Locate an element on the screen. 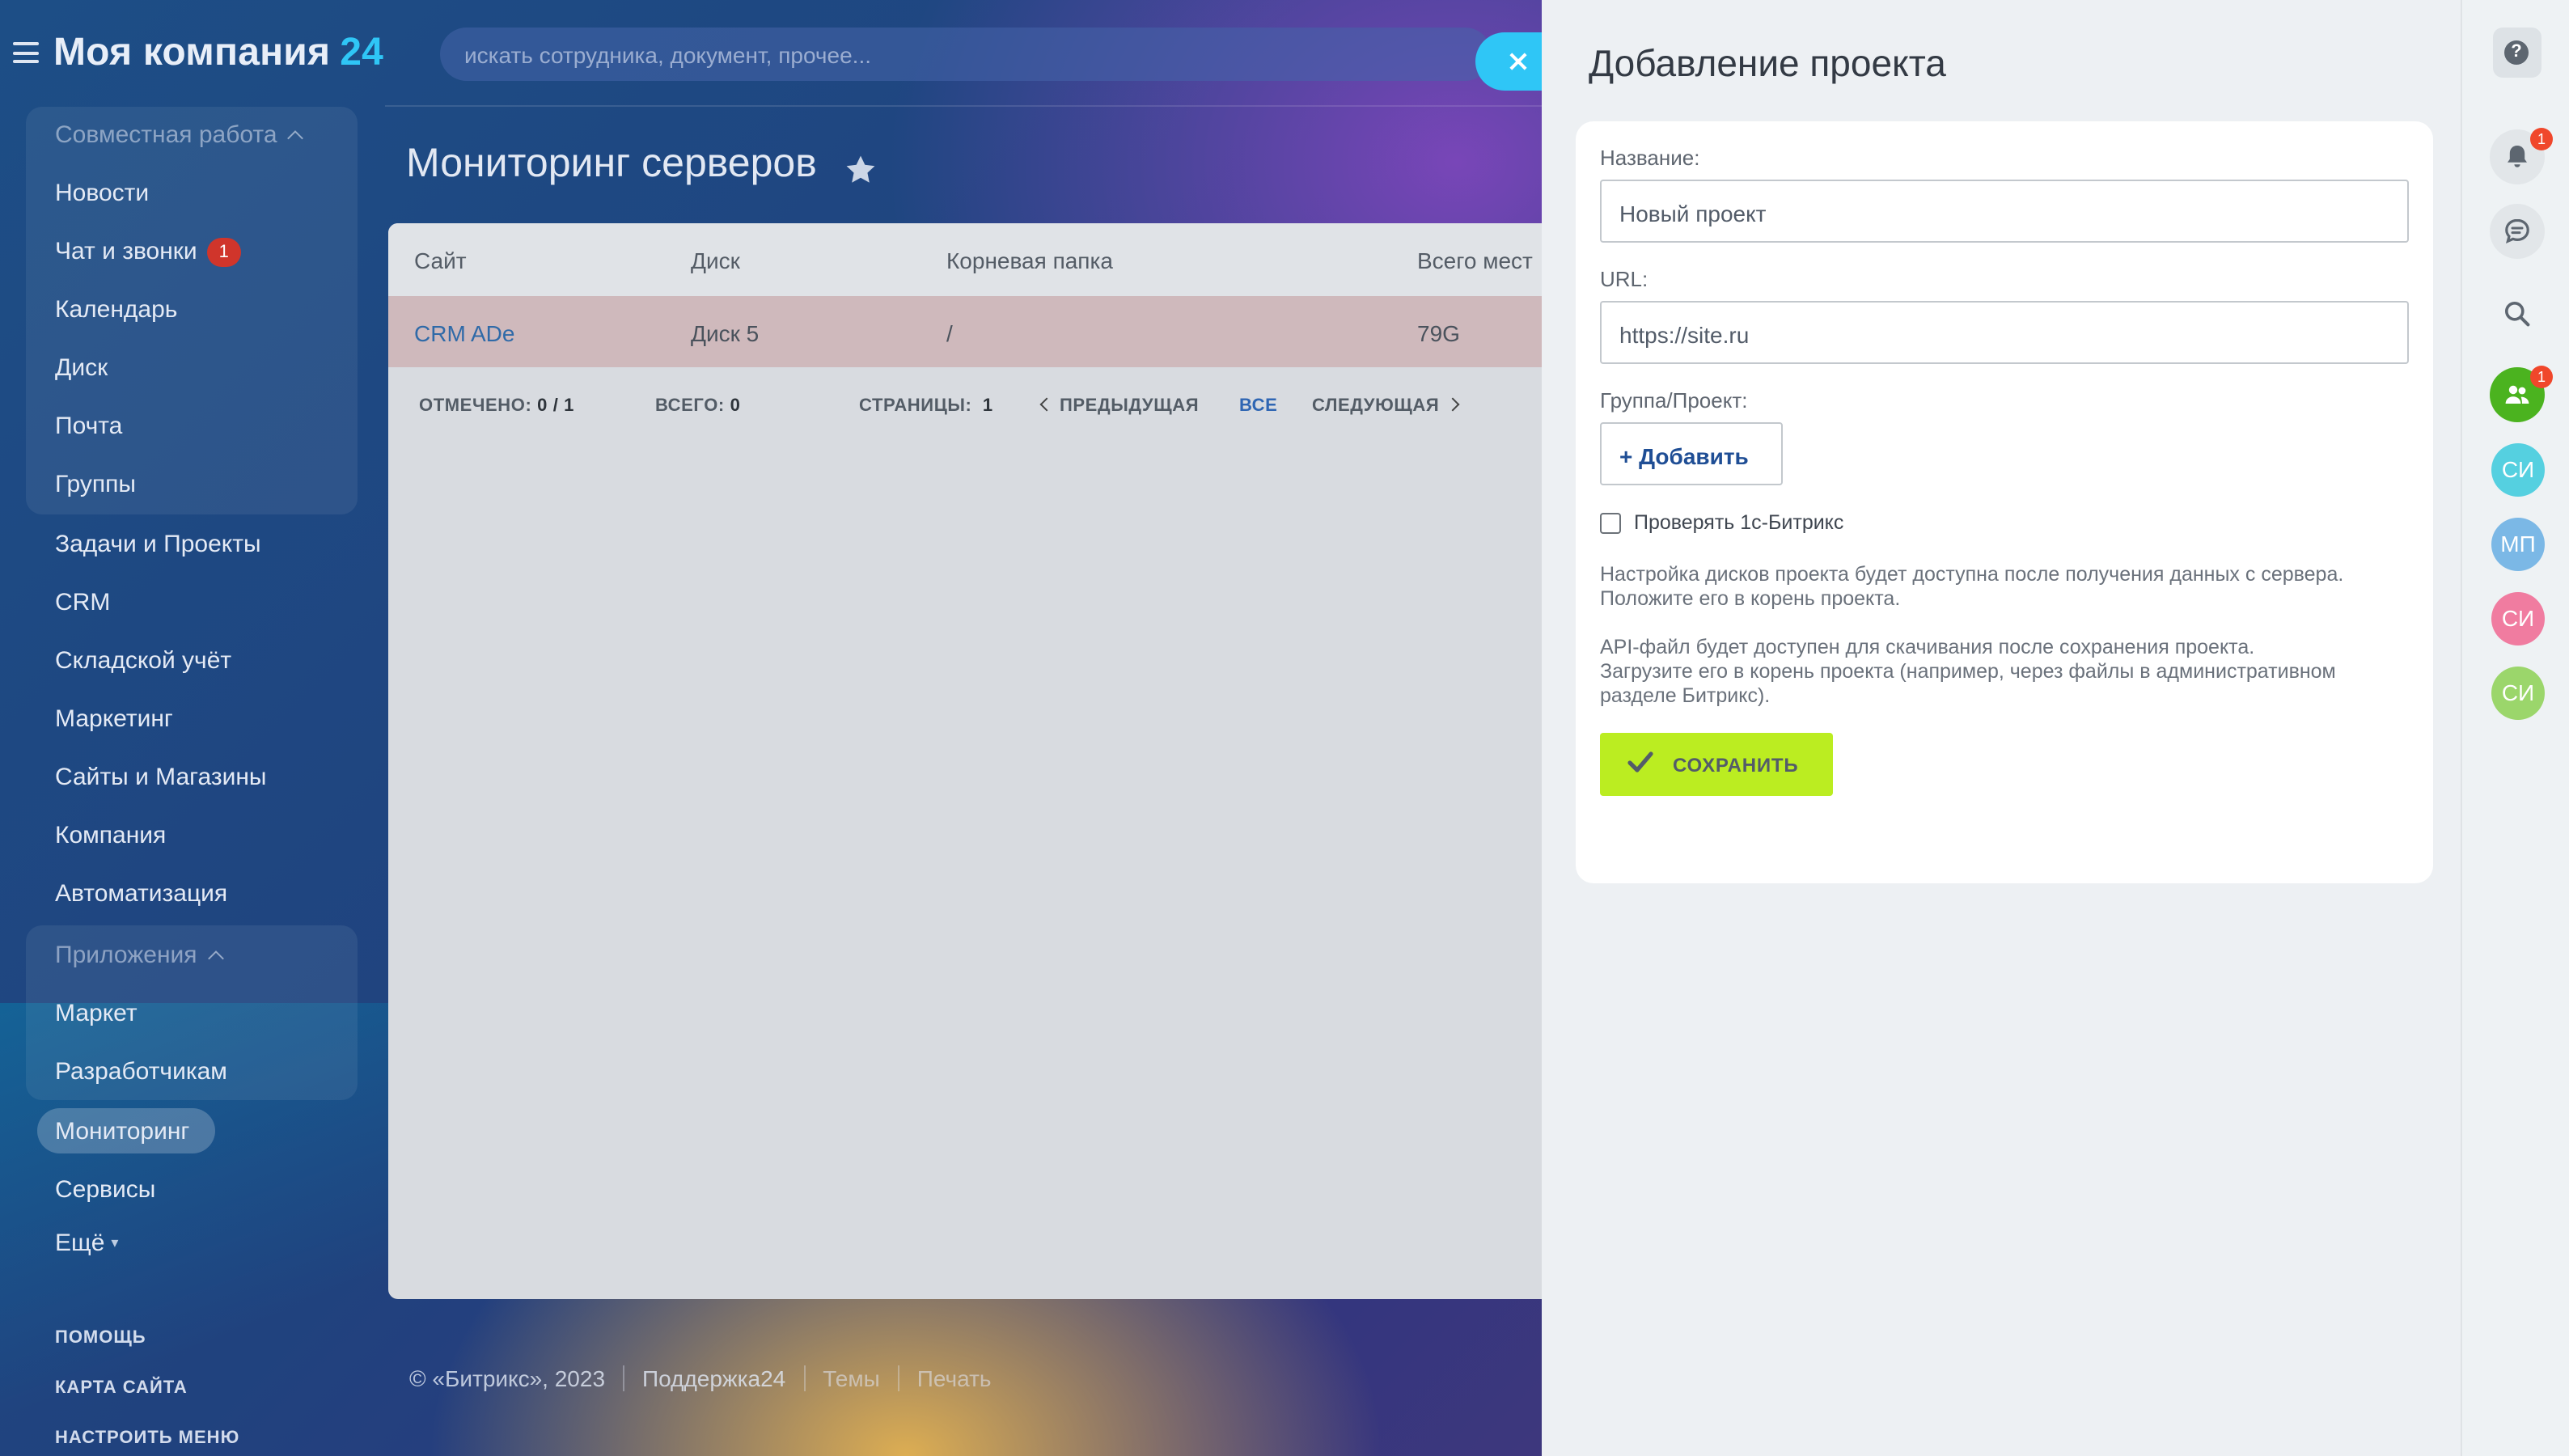  check-bitrix-label: Проверять 1с-Битрикс is located at coordinates (1738, 522).